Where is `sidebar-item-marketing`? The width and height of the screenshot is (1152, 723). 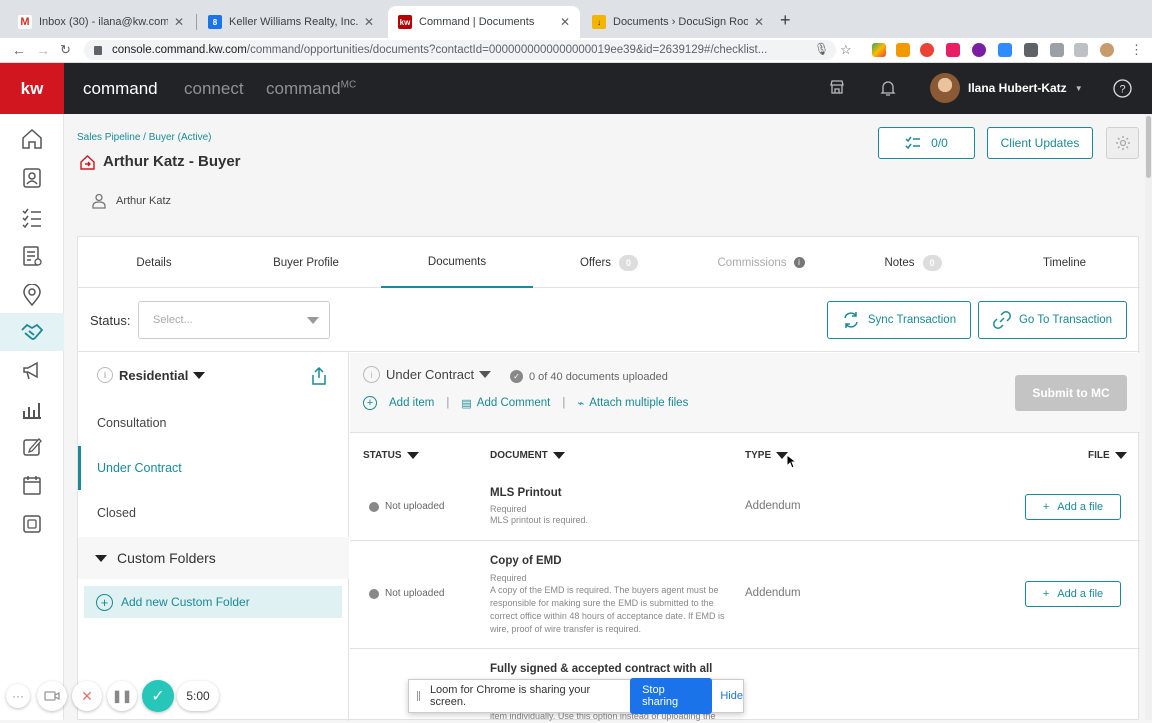 sidebar-item-marketing is located at coordinates (32, 371).